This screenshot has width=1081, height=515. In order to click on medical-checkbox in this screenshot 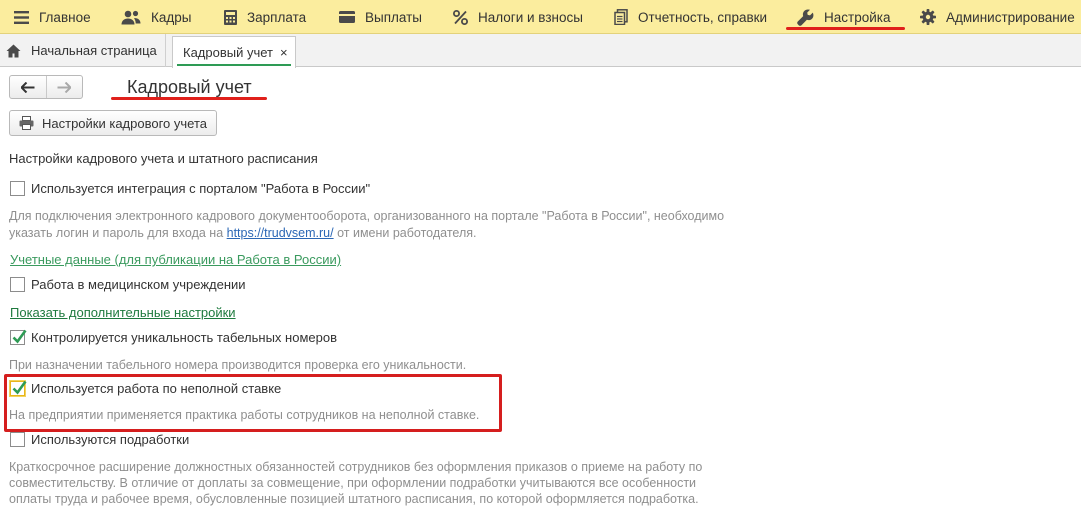, I will do `click(17, 284)`.